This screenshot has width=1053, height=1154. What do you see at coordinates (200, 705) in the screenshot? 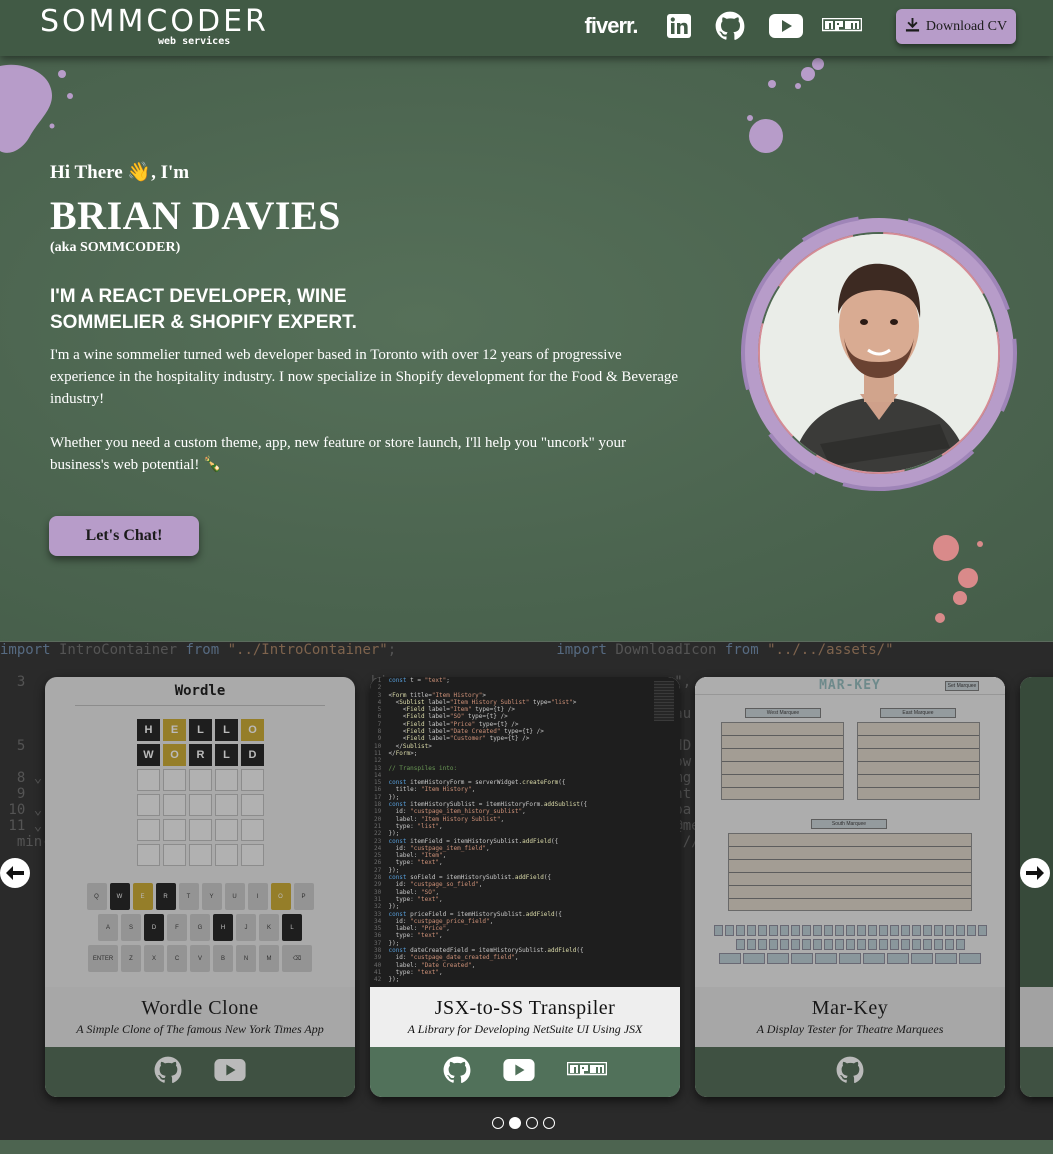
I see `divider` at bounding box center [200, 705].